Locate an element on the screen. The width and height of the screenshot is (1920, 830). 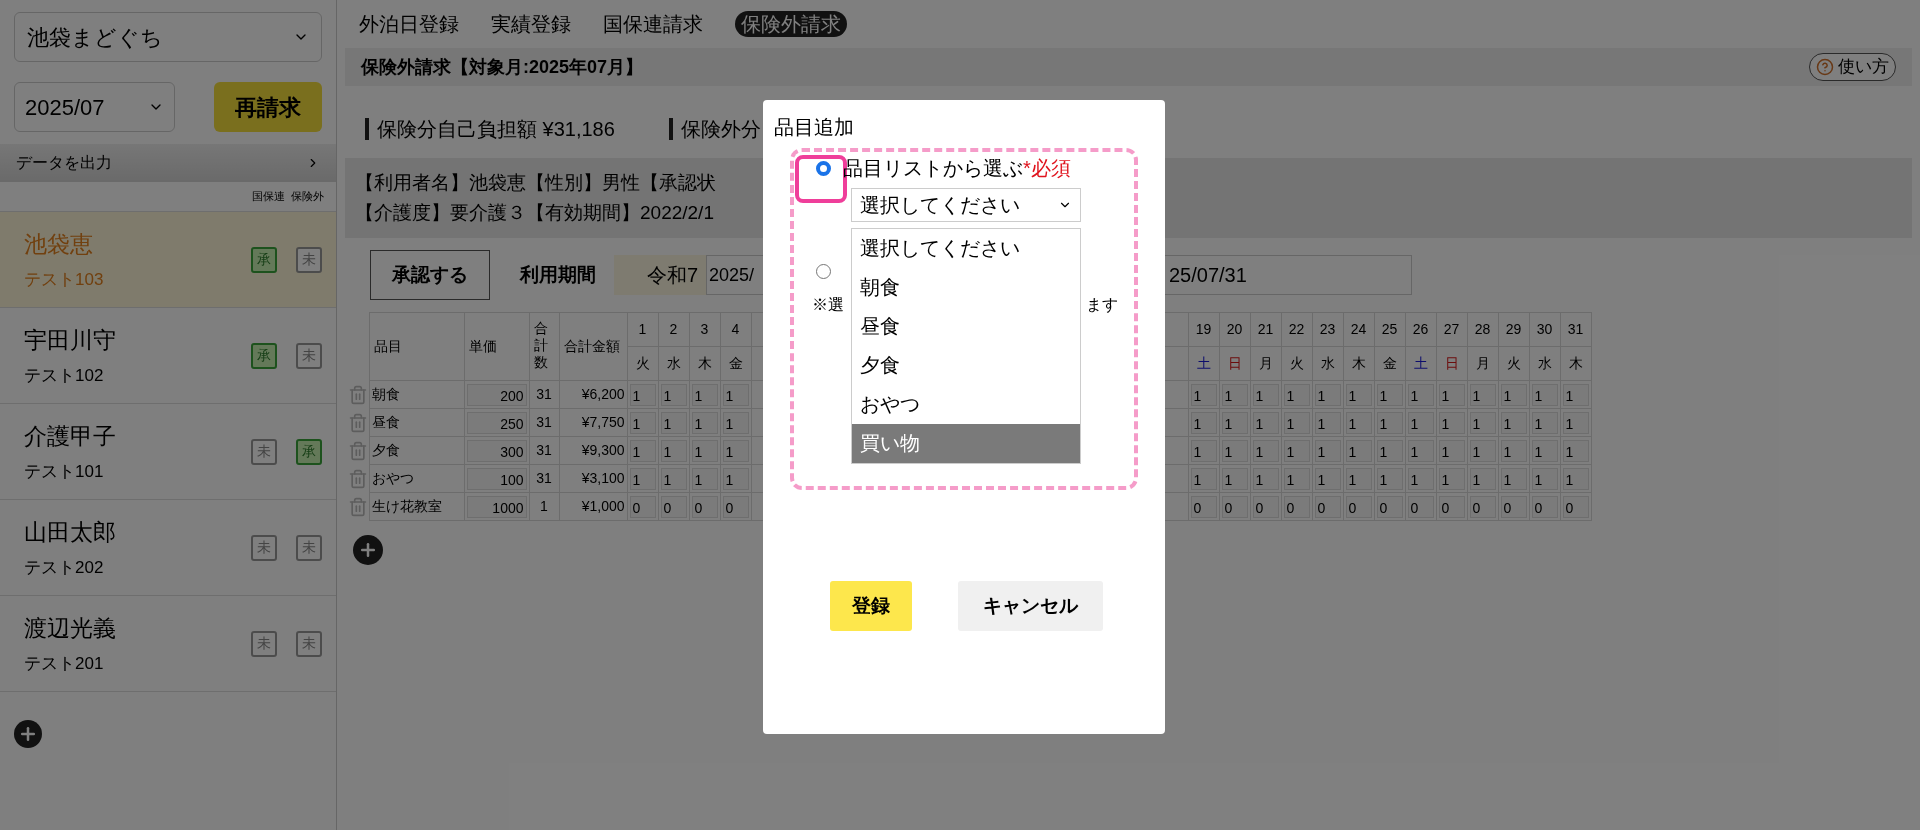
price-field: 300 is located at coordinates (496, 450).